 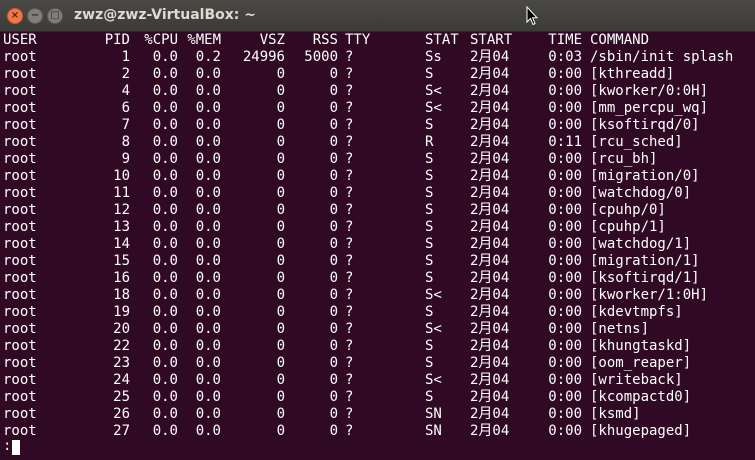 What do you see at coordinates (379, 261) in the screenshot?
I see `process-row: root 15 0.0 0.0 0 0? S 2月04 0:00 [migration/1]` at bounding box center [379, 261].